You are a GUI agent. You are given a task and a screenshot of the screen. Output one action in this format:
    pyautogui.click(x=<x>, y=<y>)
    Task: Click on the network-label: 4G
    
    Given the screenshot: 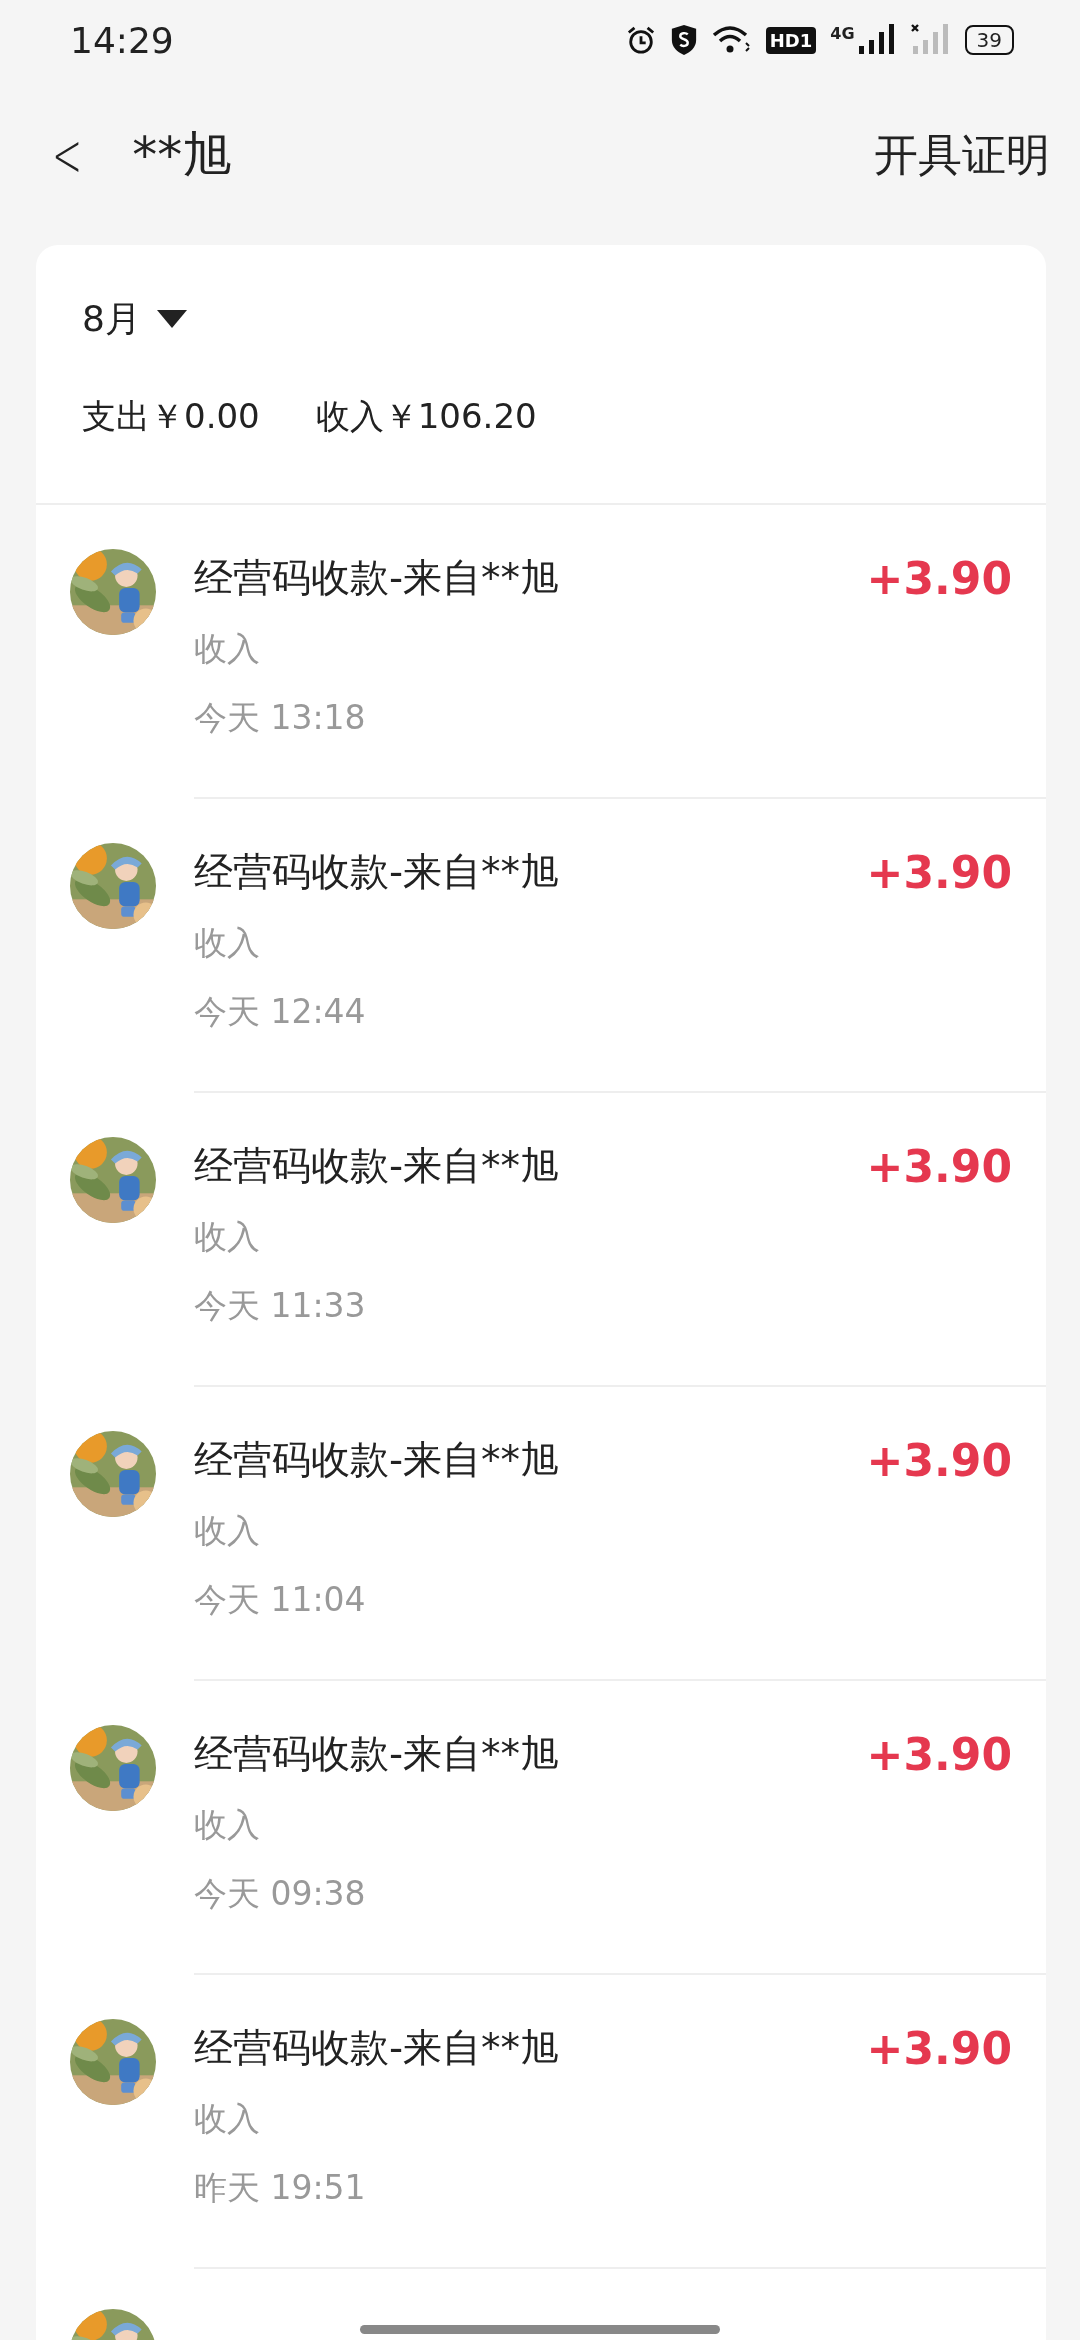 What is the action you would take?
    pyautogui.click(x=842, y=33)
    